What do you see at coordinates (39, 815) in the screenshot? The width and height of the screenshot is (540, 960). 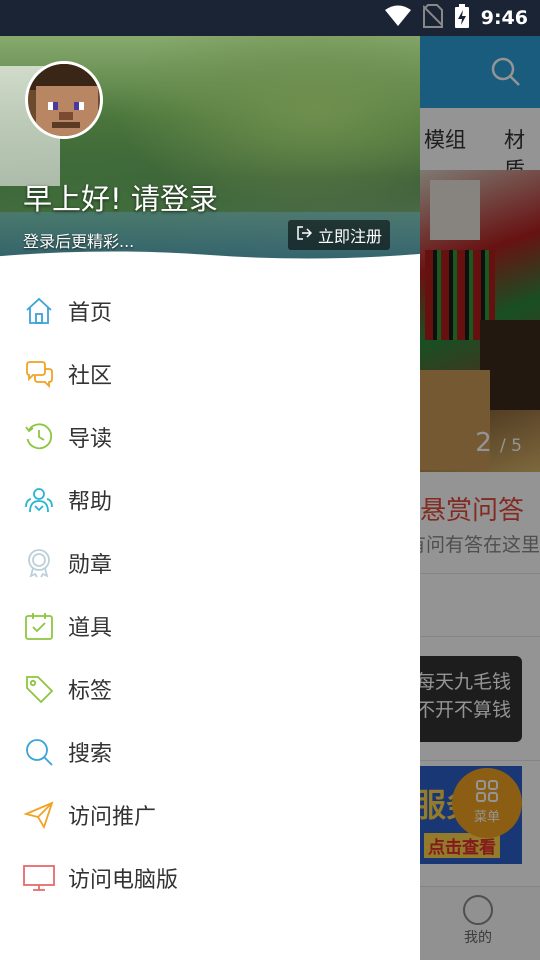 I see `paper-plane-icon` at bounding box center [39, 815].